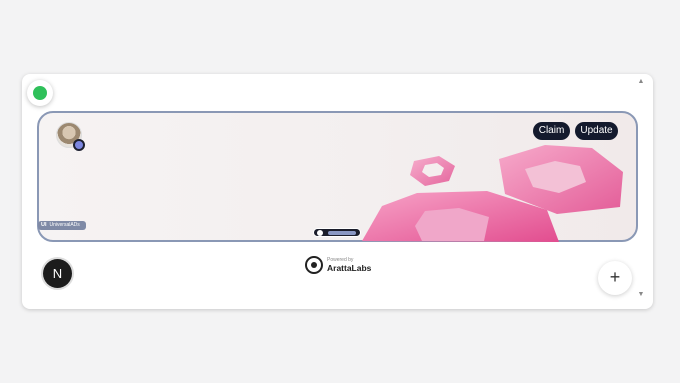  What do you see at coordinates (596, 131) in the screenshot?
I see `update-button: Update` at bounding box center [596, 131].